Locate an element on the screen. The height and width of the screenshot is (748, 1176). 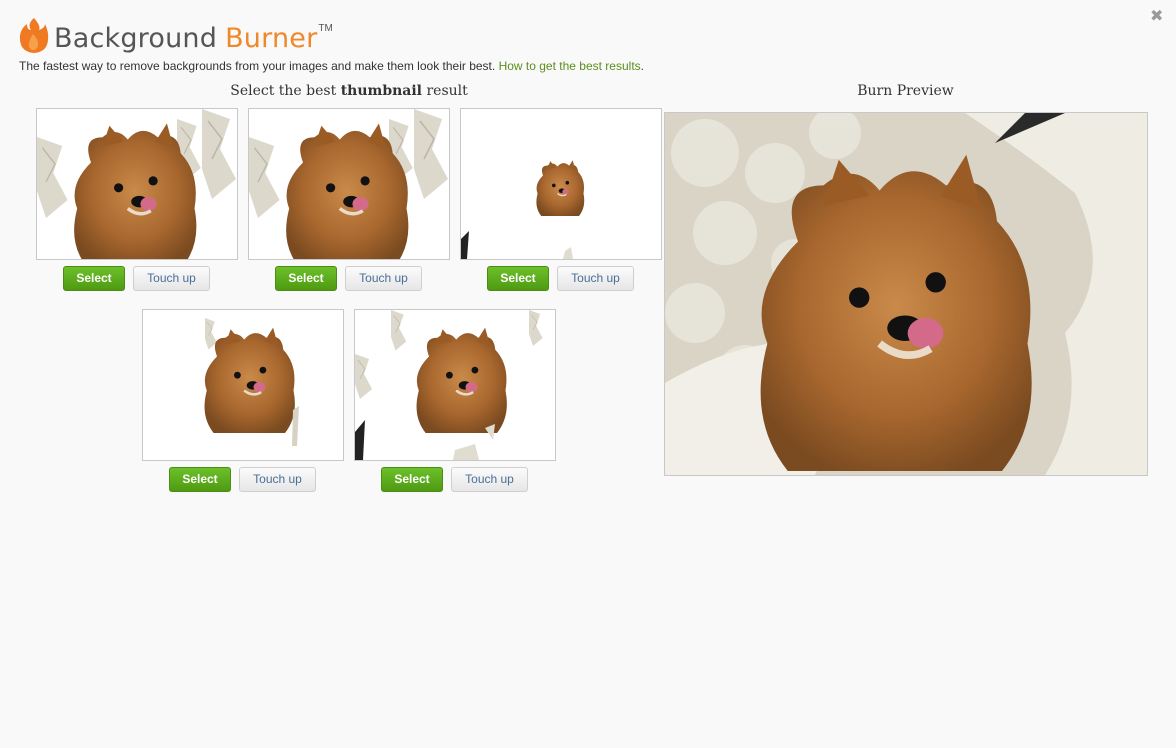
select-button-5: Select is located at coordinates (412, 479).